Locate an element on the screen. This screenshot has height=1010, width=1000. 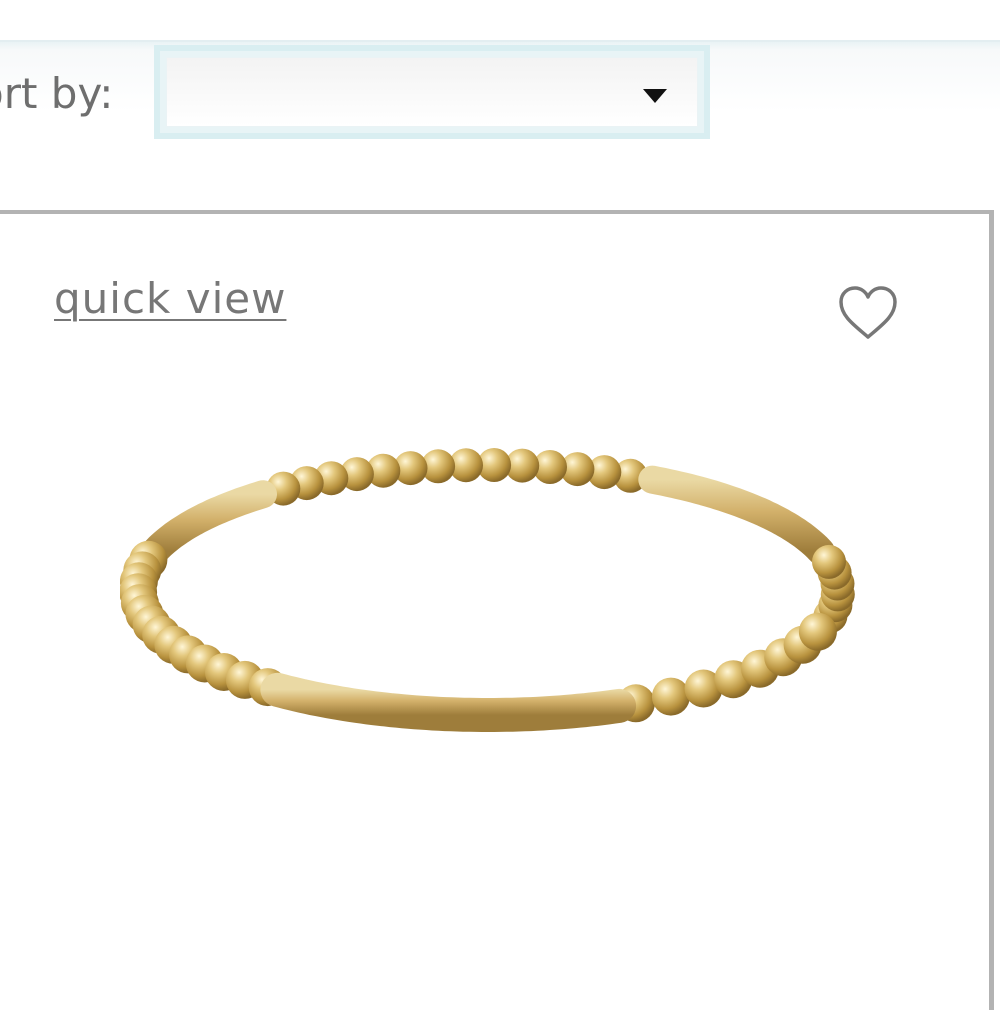
heart-icon is located at coordinates (868, 313).